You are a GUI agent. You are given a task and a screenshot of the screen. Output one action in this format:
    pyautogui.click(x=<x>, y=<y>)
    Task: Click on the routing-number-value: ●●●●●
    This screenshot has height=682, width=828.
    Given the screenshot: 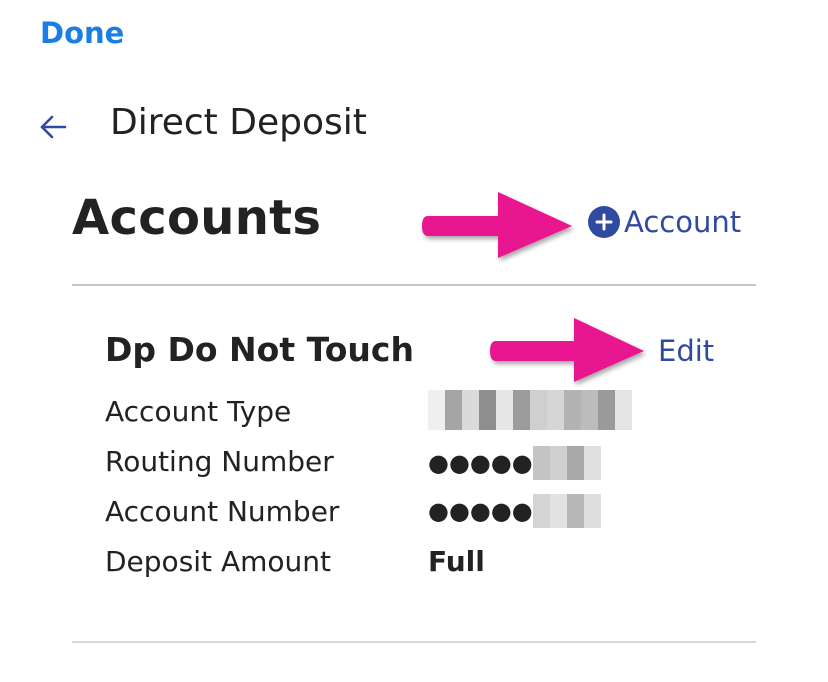 What is the action you would take?
    pyautogui.click(x=514, y=463)
    